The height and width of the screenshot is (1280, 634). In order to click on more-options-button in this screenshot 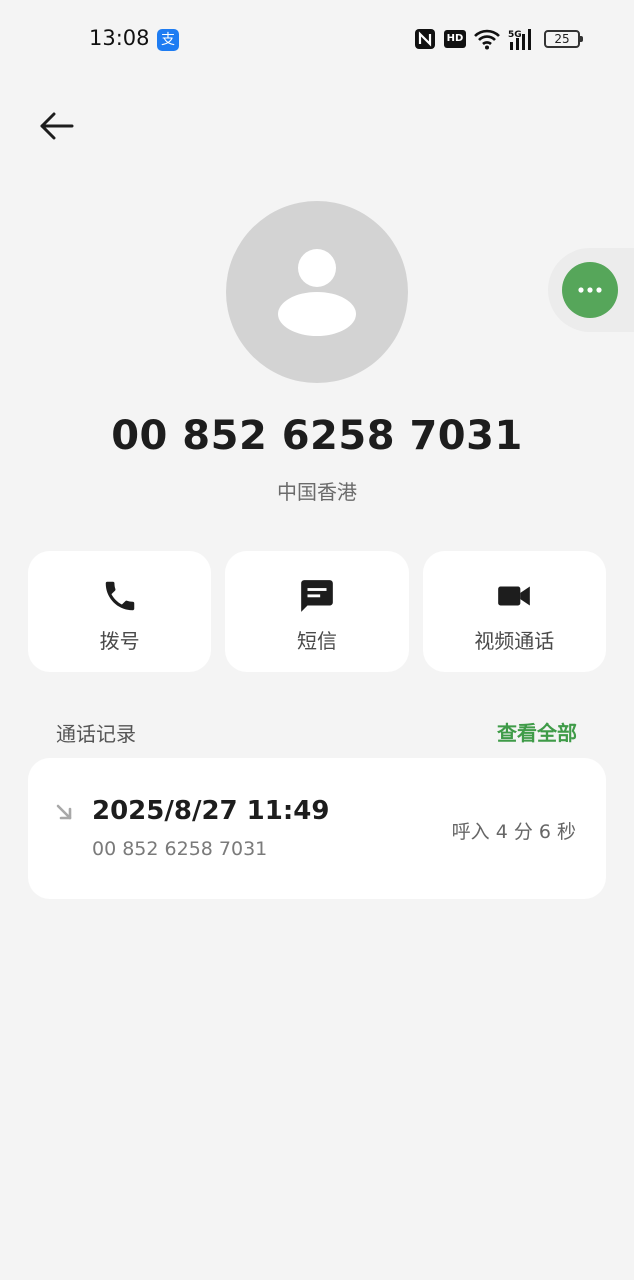, I will do `click(590, 290)`.